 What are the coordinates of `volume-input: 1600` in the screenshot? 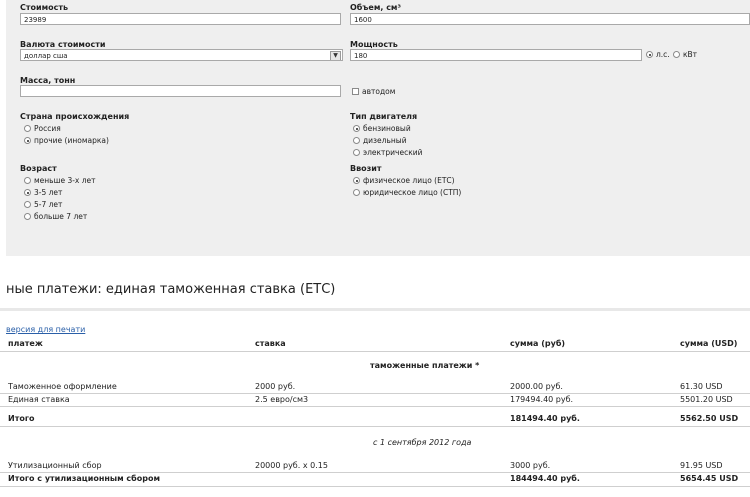 It's located at (550, 19).